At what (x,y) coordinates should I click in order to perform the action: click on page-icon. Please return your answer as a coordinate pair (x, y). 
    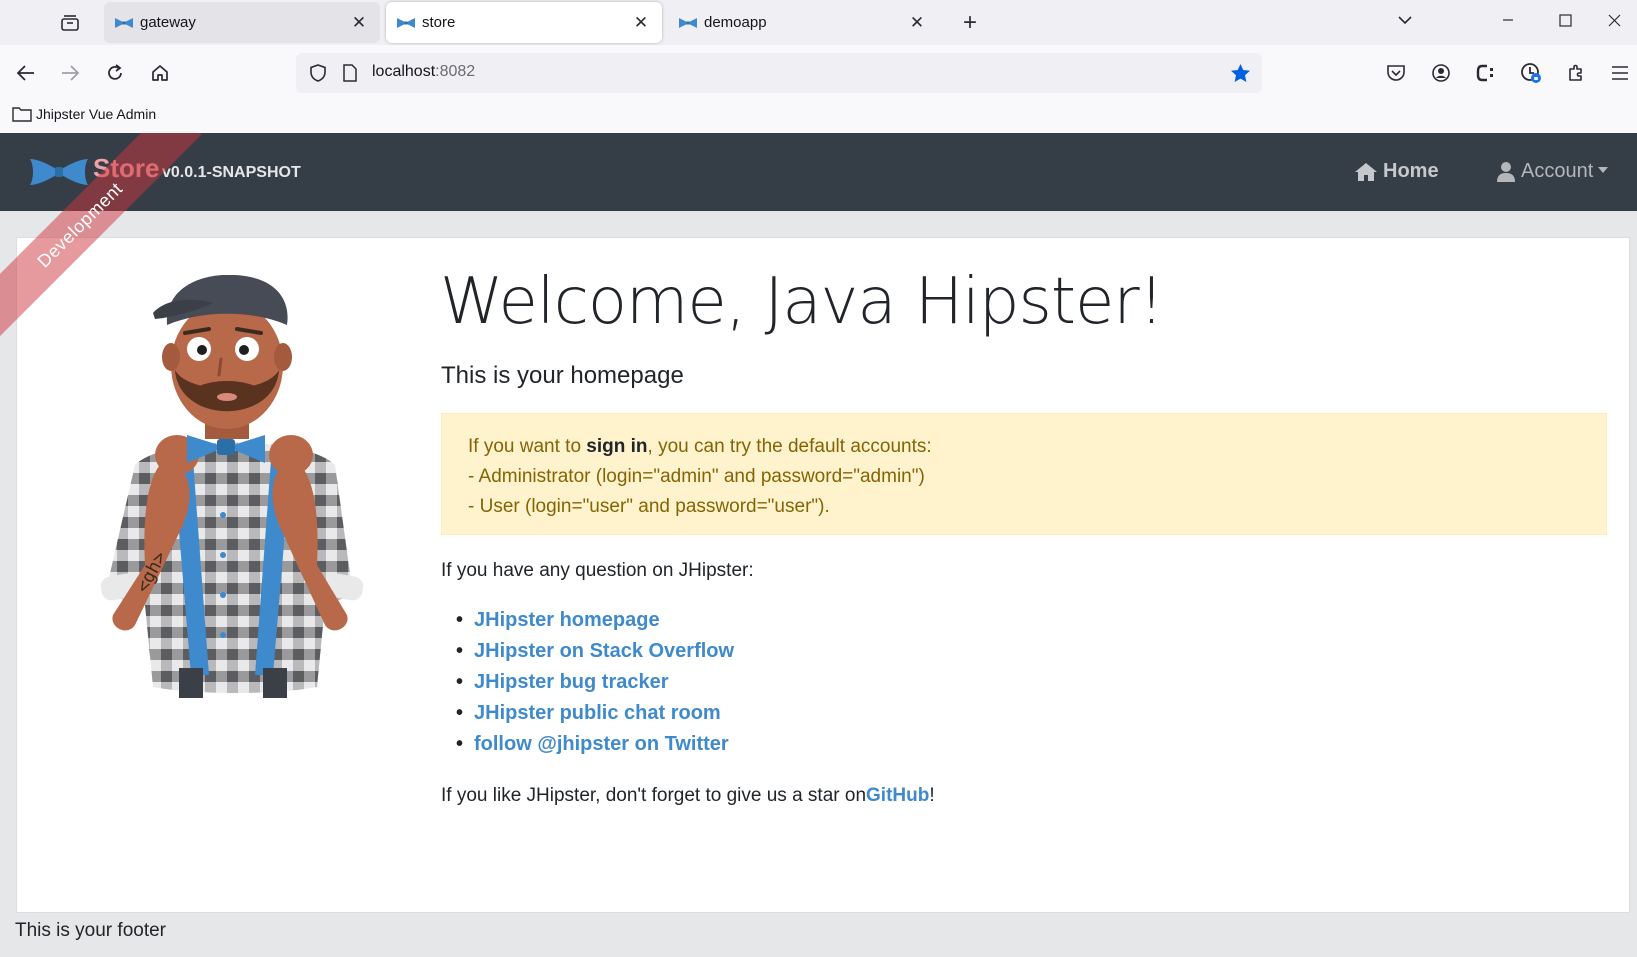
    Looking at the image, I should click on (350, 73).